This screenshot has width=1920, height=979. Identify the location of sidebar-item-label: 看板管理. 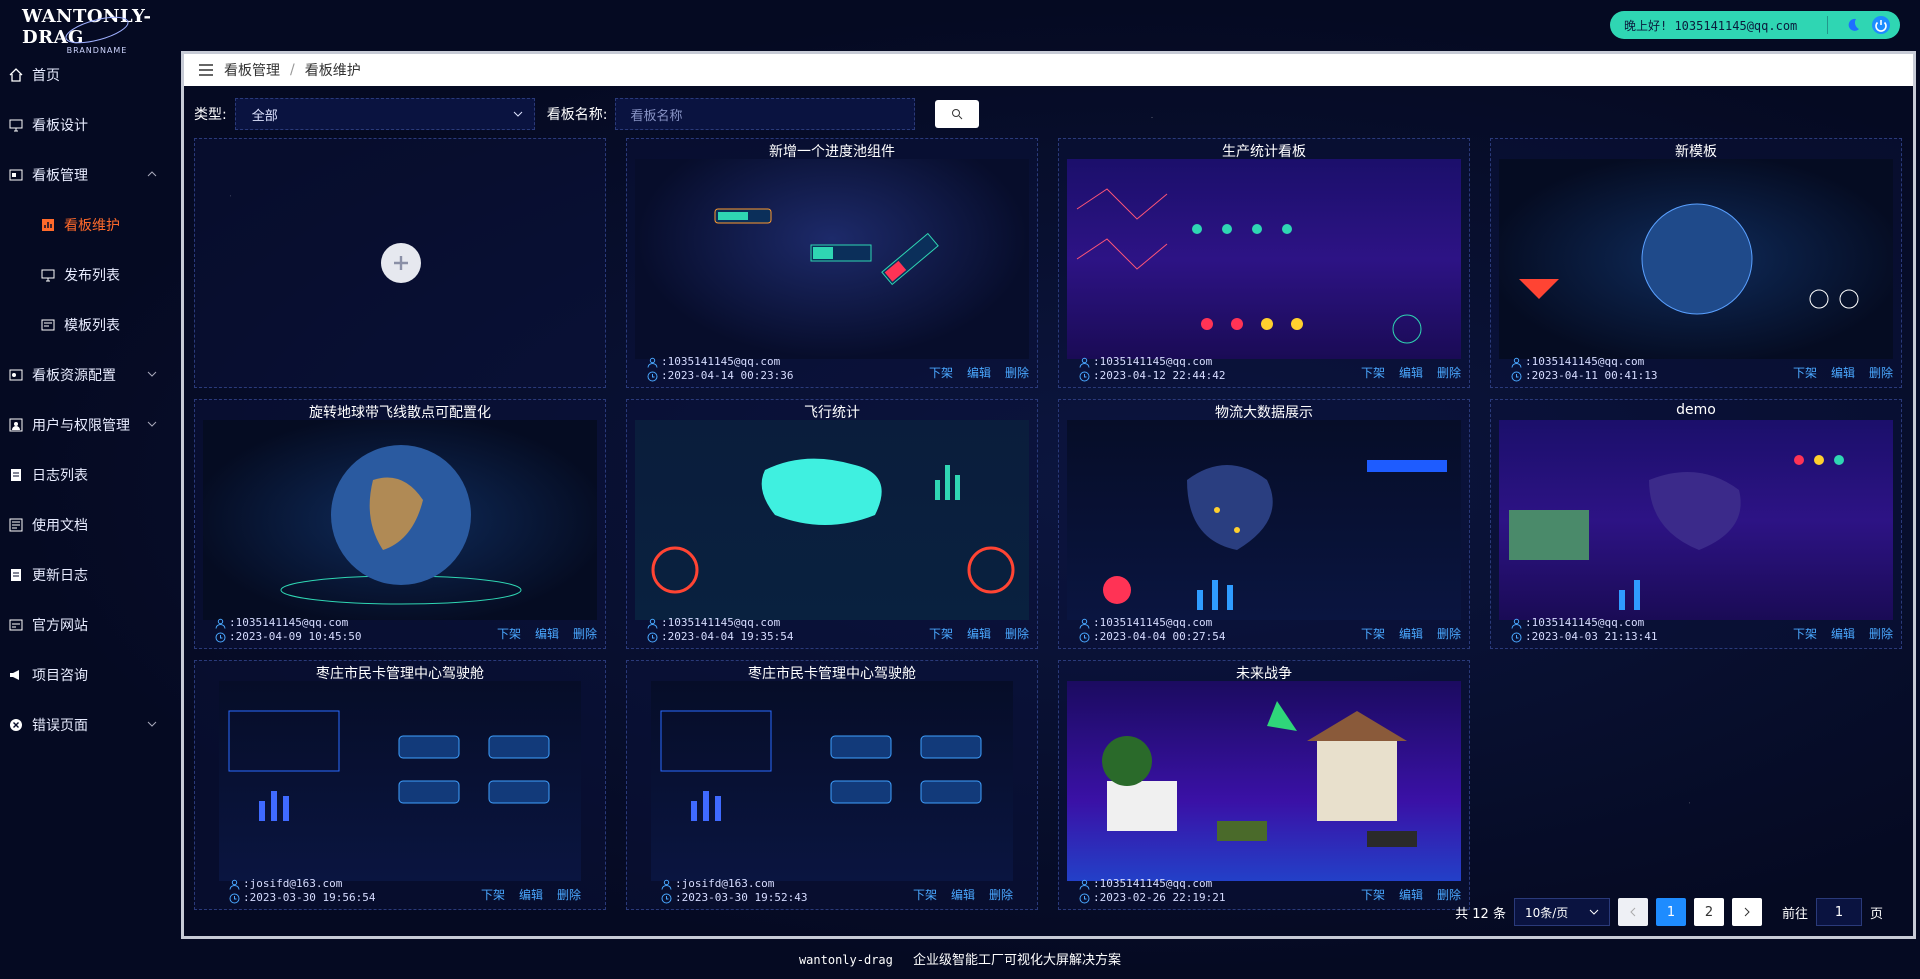
(60, 176).